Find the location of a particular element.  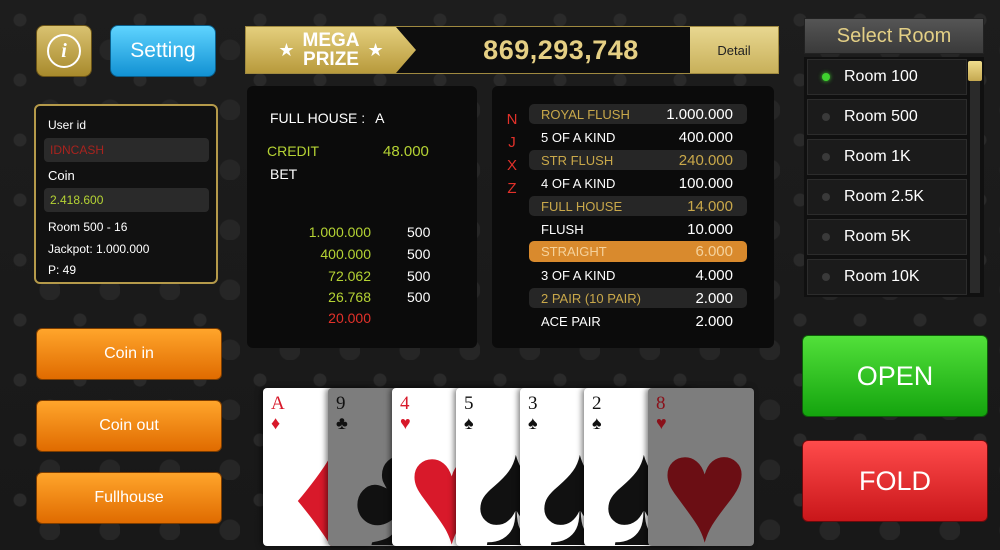

paytable-row: STR FLUSH 240.000 is located at coordinates (638, 160).